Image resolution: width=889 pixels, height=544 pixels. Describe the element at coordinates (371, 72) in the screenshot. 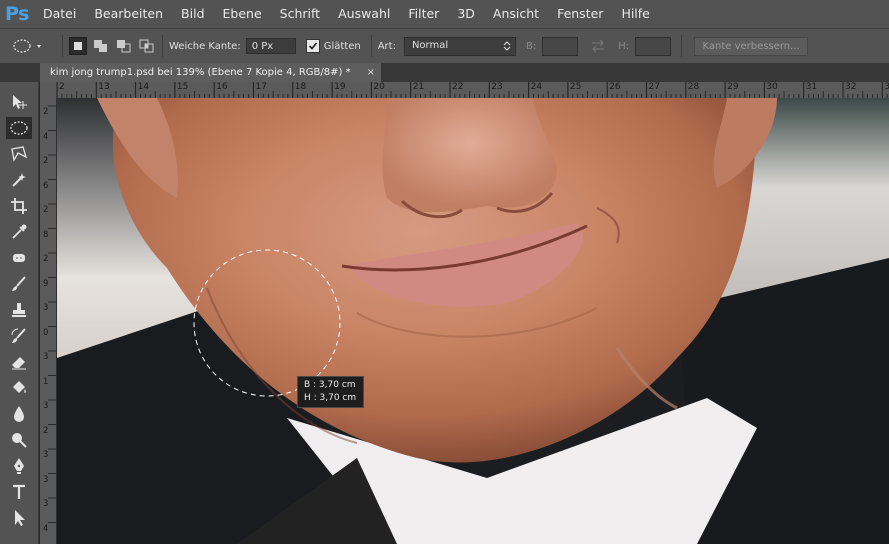

I see `close-icon: ×` at that location.